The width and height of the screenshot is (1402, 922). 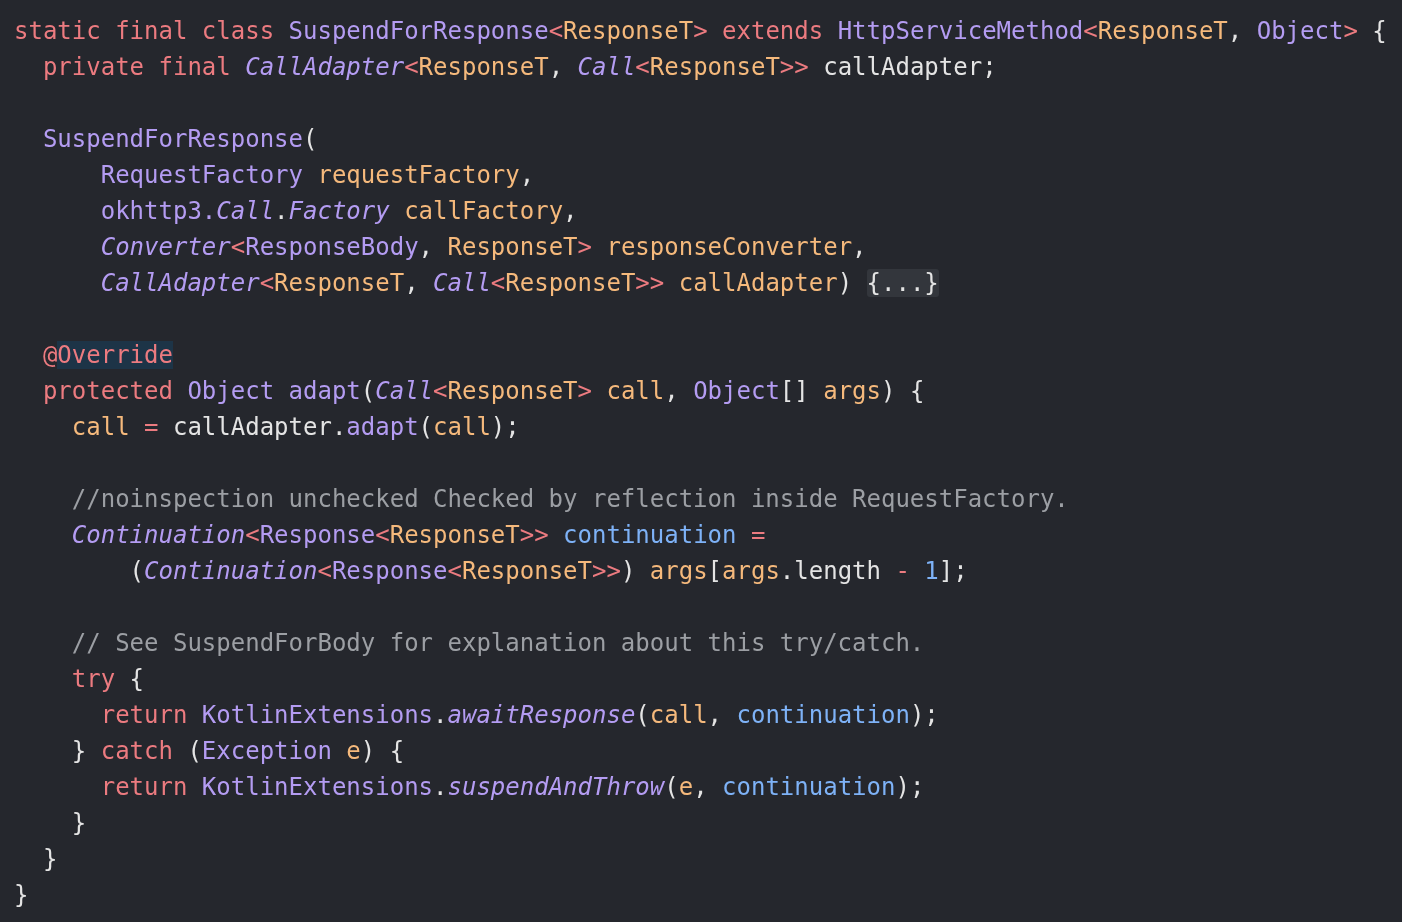 I want to click on code-line: static final class SuspendForResponse<ResponseT> extends HttpServiceMethod<ResponseT, Object> {, so click(x=700, y=31).